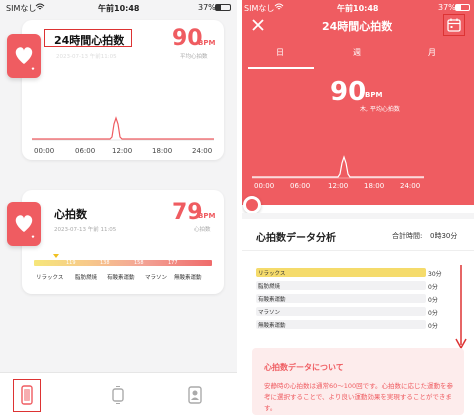 The width and height of the screenshot is (474, 415). Describe the element at coordinates (374, 95) in the screenshot. I see `current-unit: BPM` at that location.